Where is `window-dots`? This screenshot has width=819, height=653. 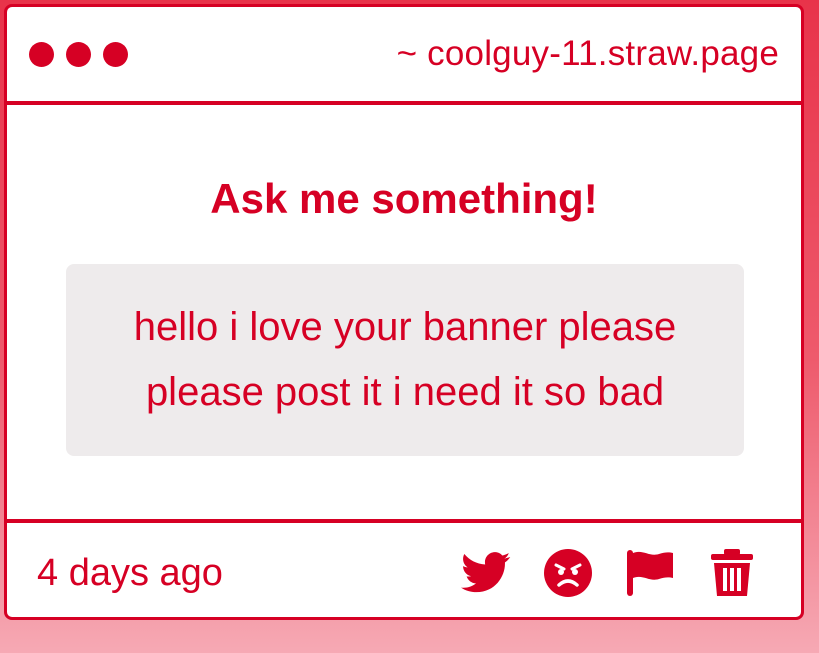 window-dots is located at coordinates (78, 54).